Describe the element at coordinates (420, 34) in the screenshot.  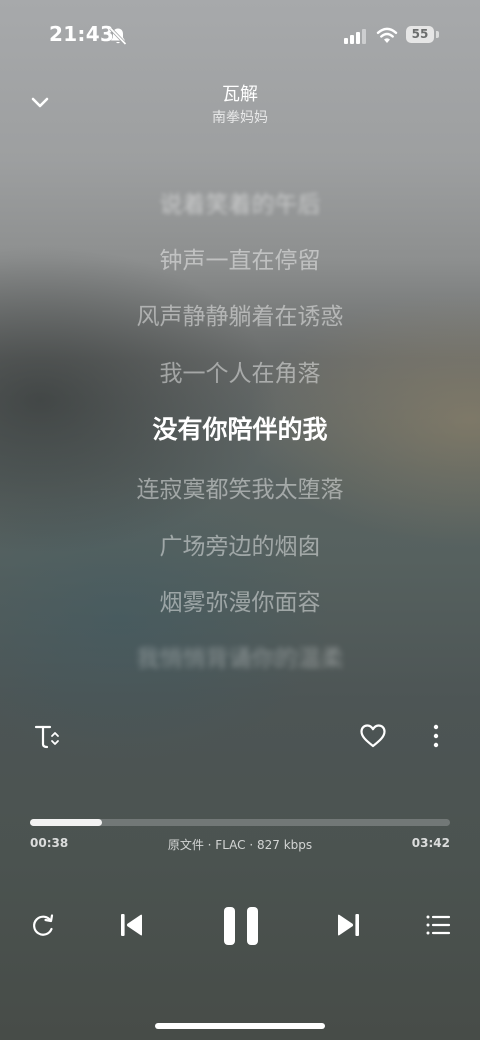
I see `battery-level: 55` at that location.